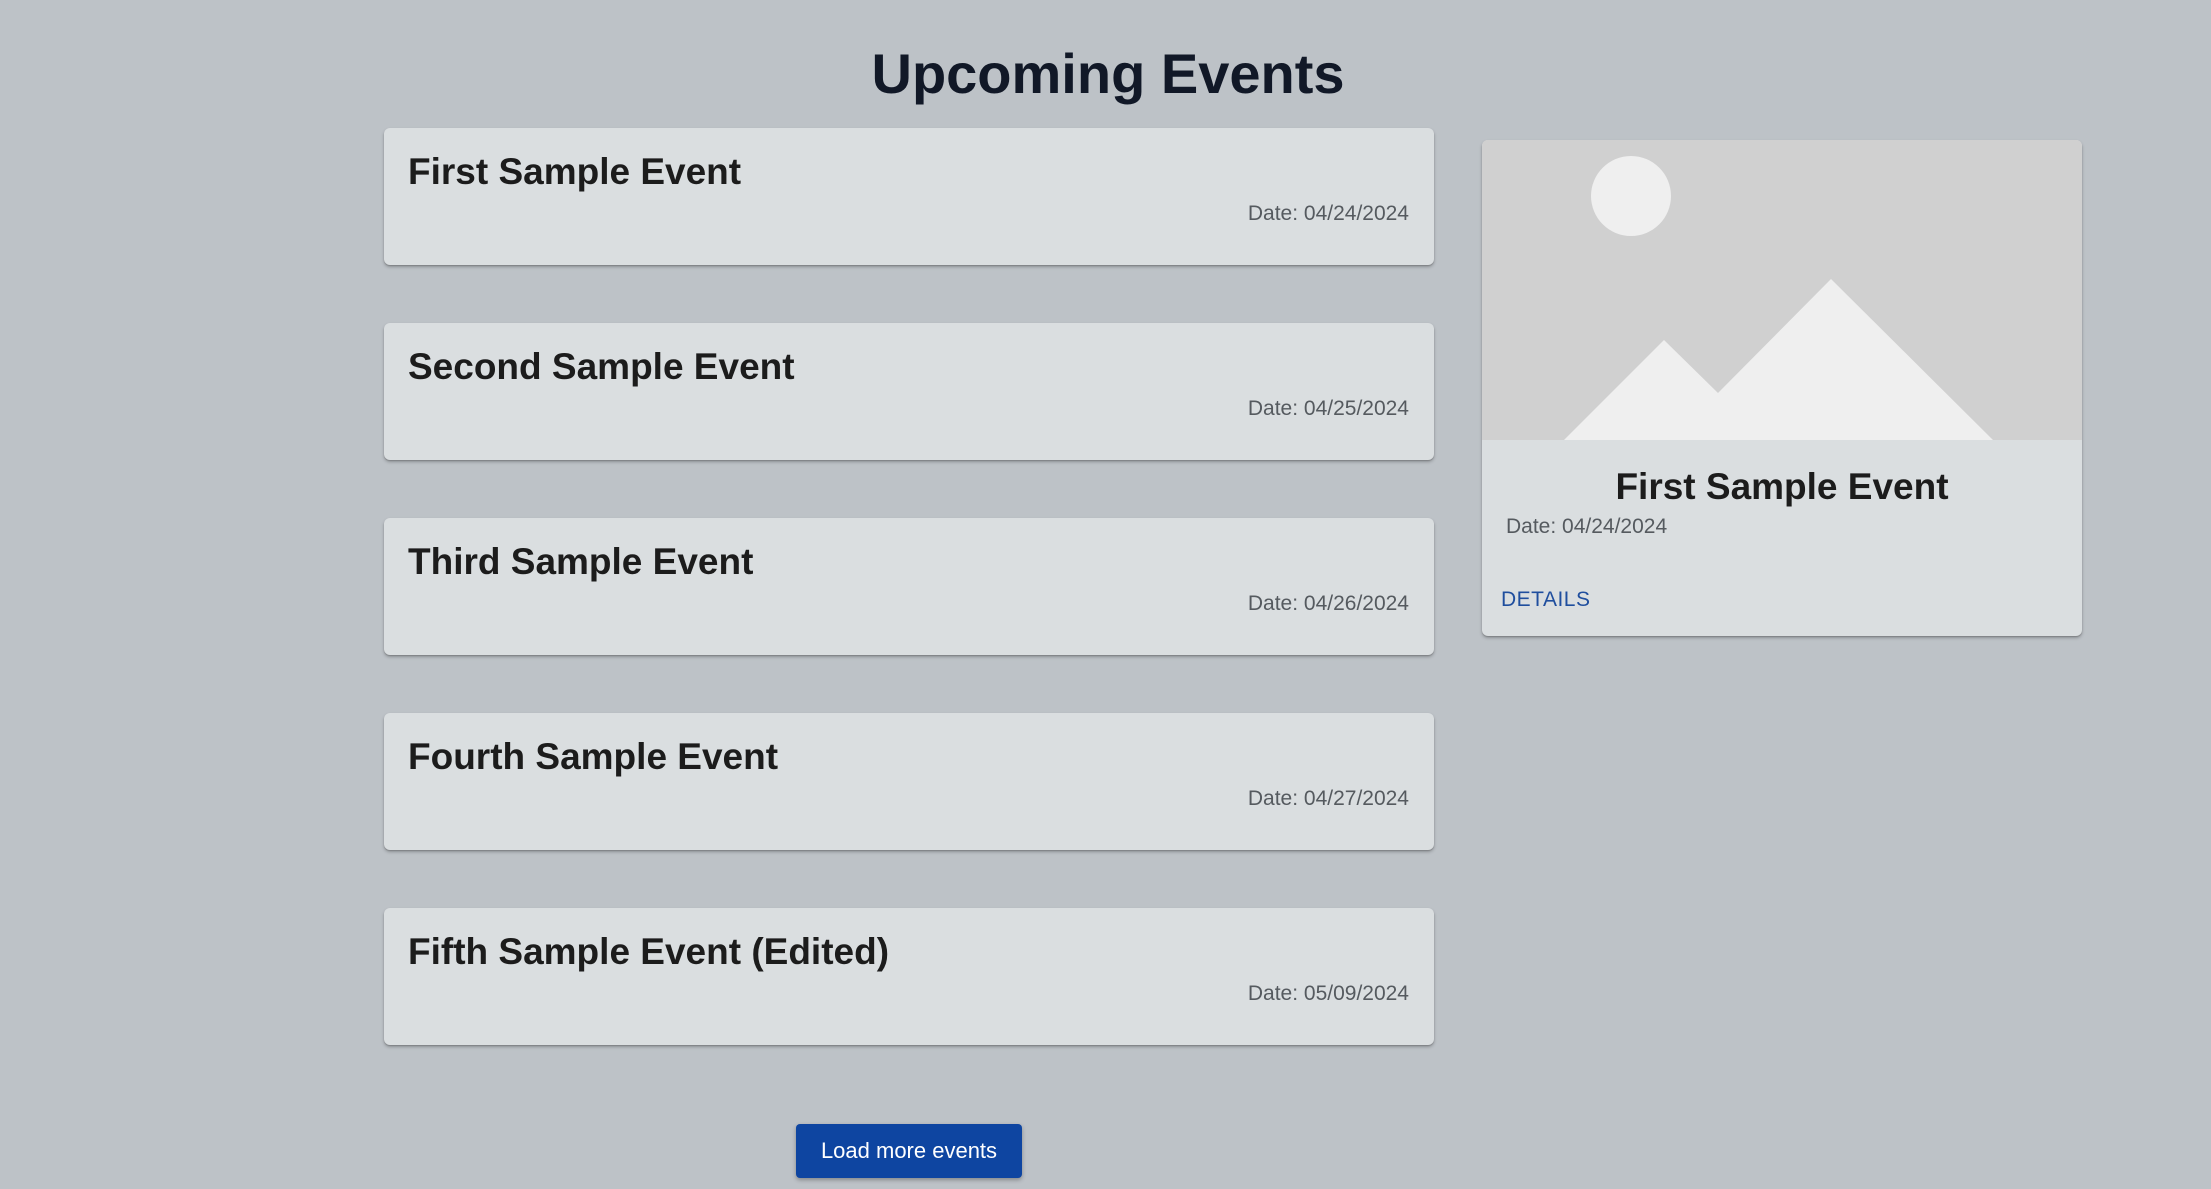 This screenshot has width=2211, height=1189. What do you see at coordinates (1782, 290) in the screenshot?
I see `image-placeholder-icon` at bounding box center [1782, 290].